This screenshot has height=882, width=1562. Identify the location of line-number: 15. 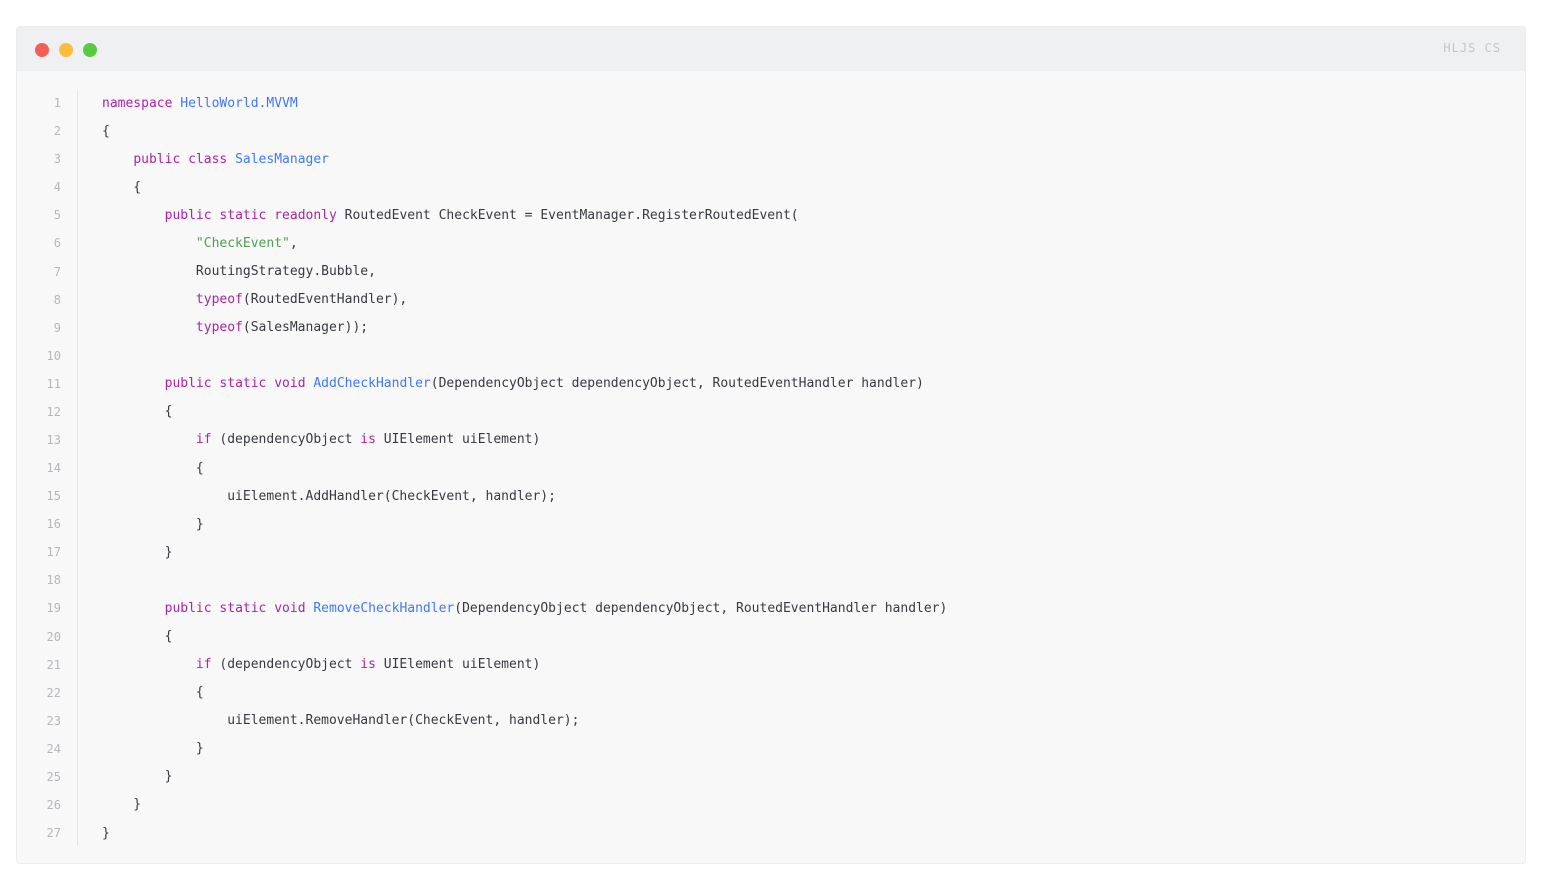
(53, 496).